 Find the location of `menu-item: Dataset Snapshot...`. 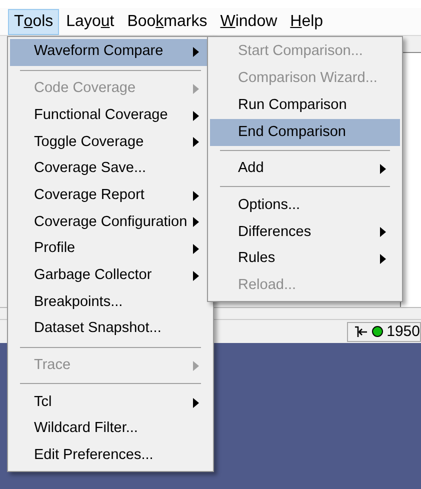

menu-item: Dataset Snapshot... is located at coordinates (110, 329).